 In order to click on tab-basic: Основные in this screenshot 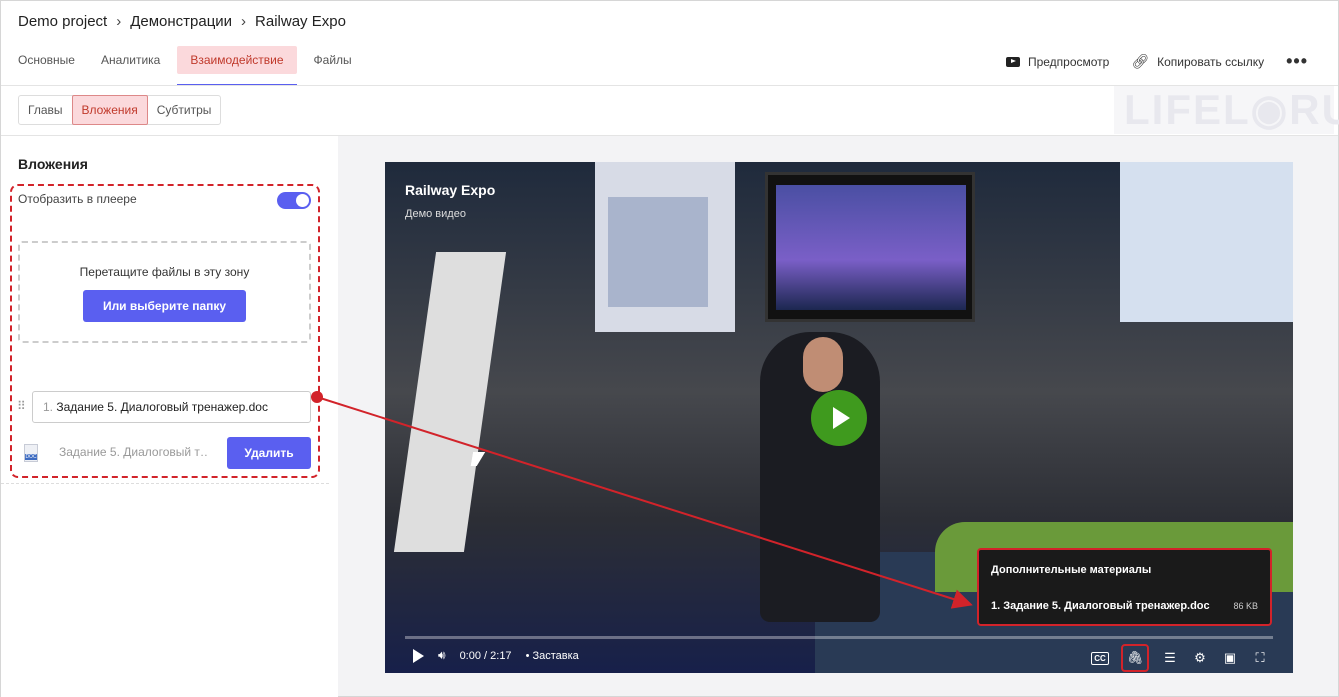, I will do `click(46, 60)`.